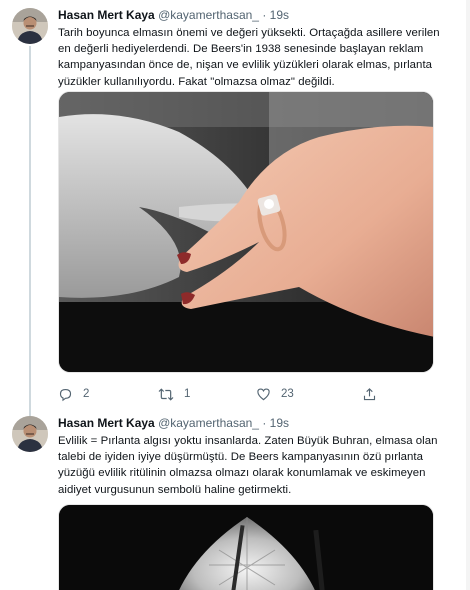 This screenshot has width=470, height=590. I want to click on tweet-actions: 2 1 23, so click(228, 394).